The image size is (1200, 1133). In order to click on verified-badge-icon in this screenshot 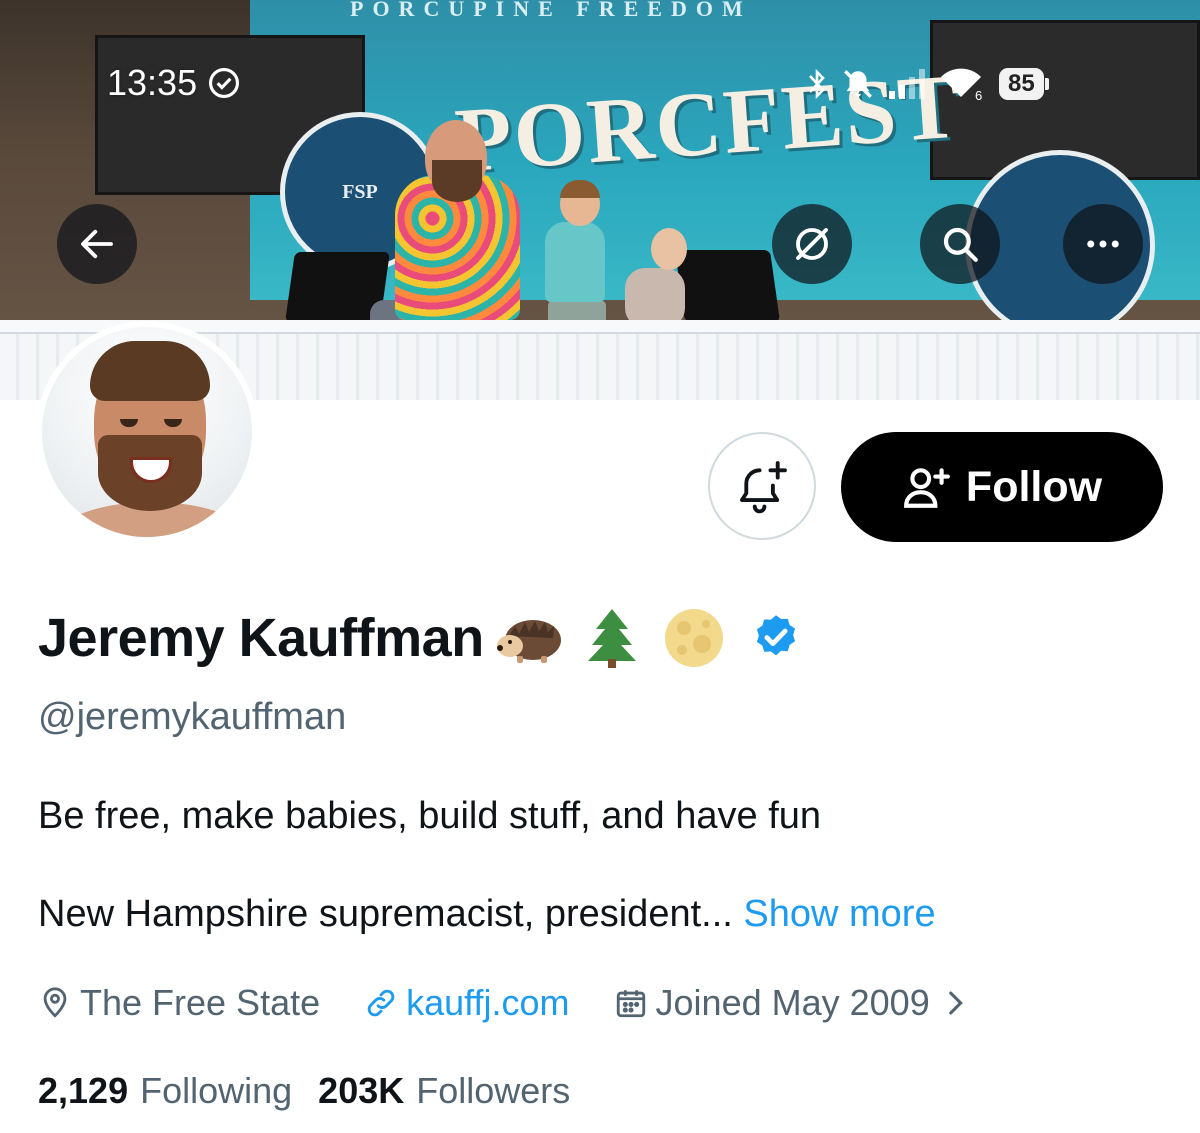, I will do `click(776, 638)`.